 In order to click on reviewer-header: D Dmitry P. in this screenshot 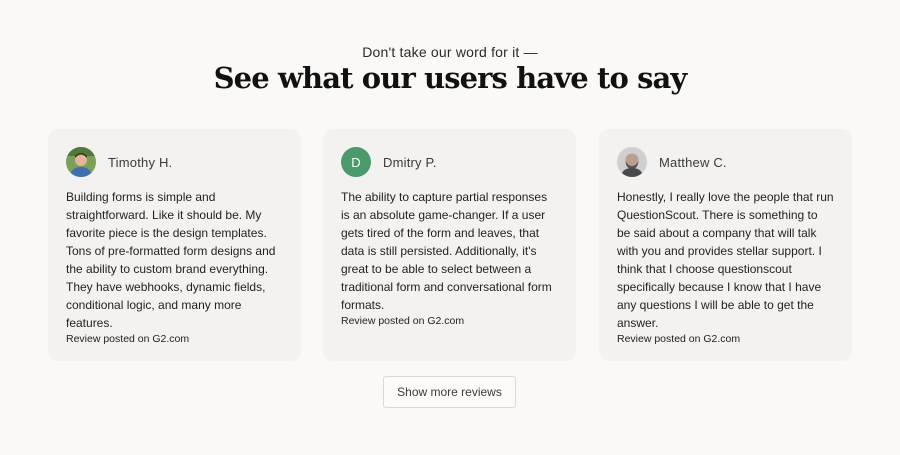, I will do `click(449, 162)`.